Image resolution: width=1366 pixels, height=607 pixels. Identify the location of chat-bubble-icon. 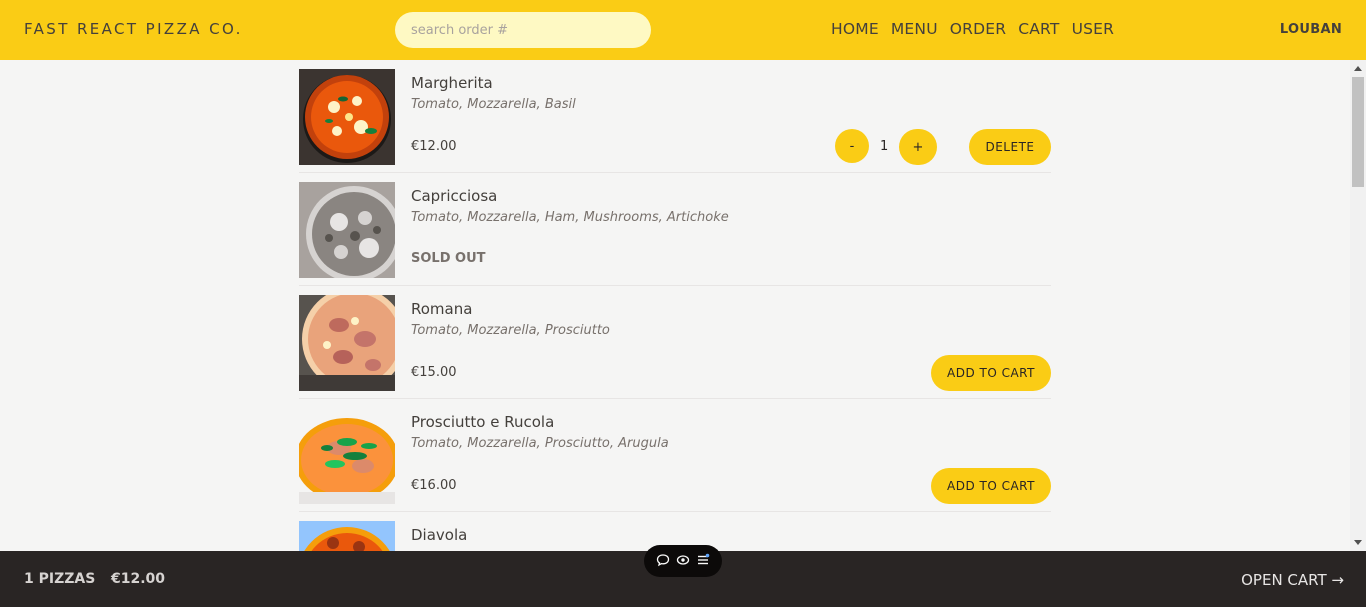
(663, 561).